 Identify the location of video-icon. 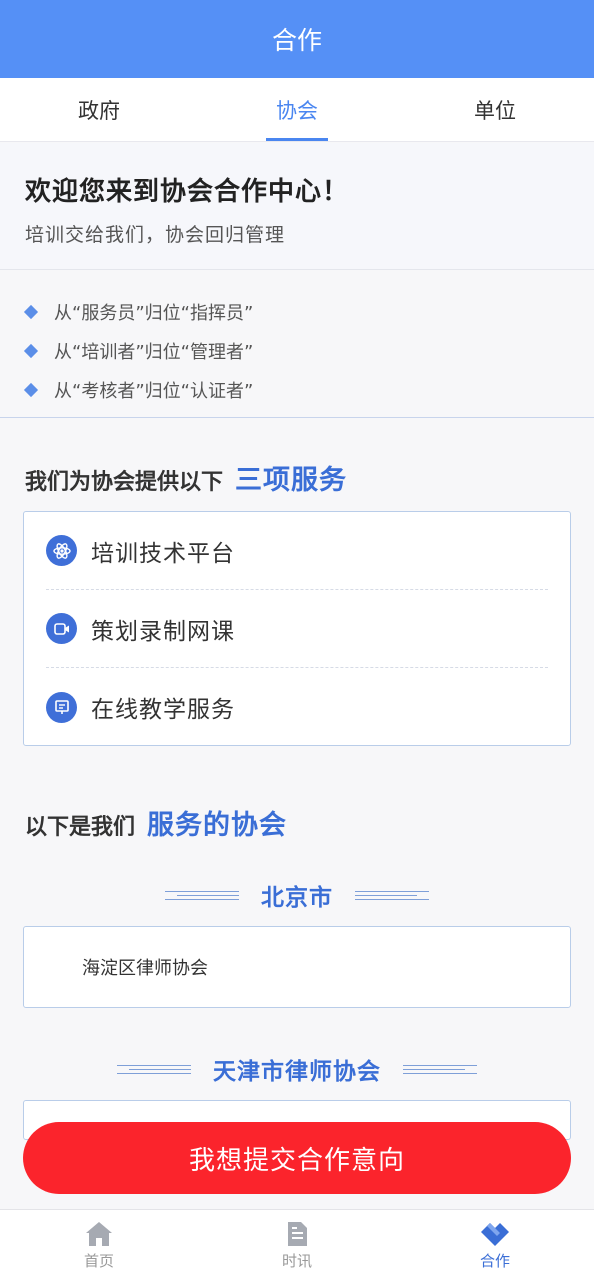
(61, 628).